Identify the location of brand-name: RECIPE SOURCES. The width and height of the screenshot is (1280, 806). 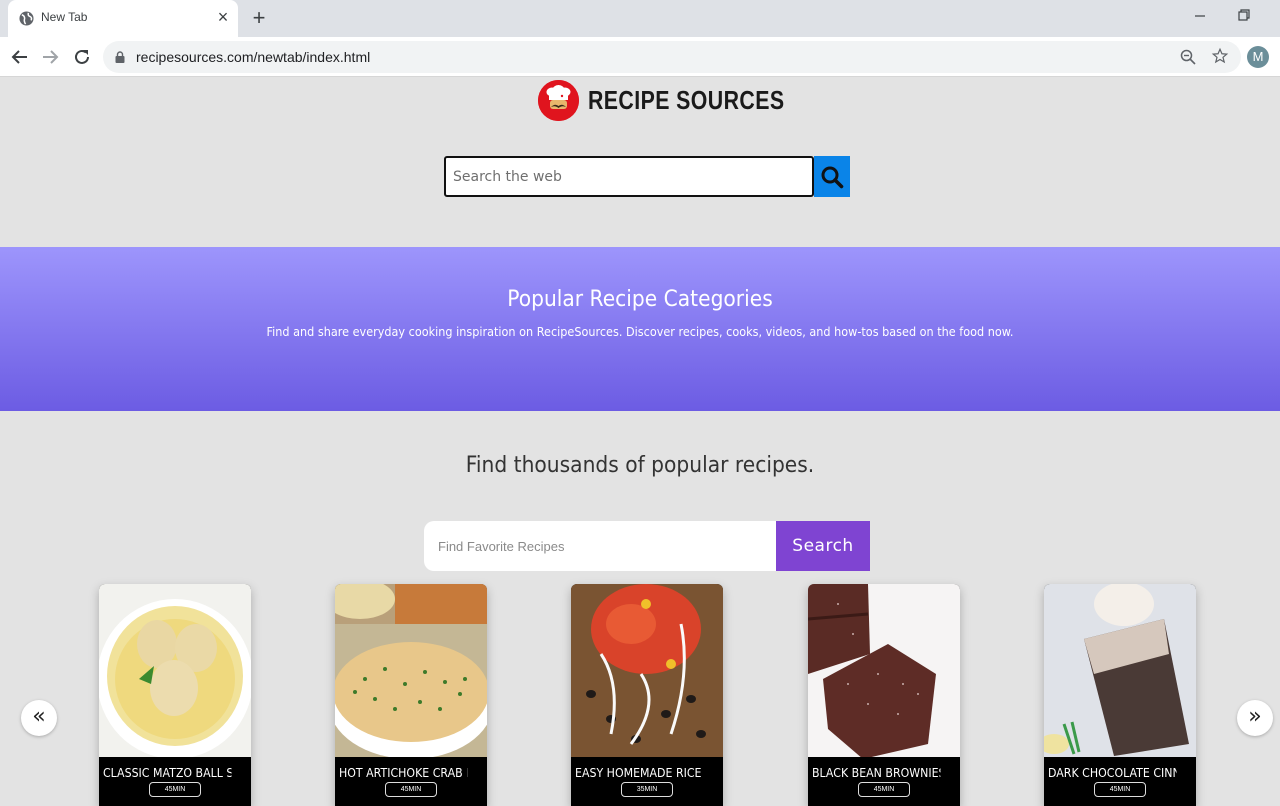
(686, 99).